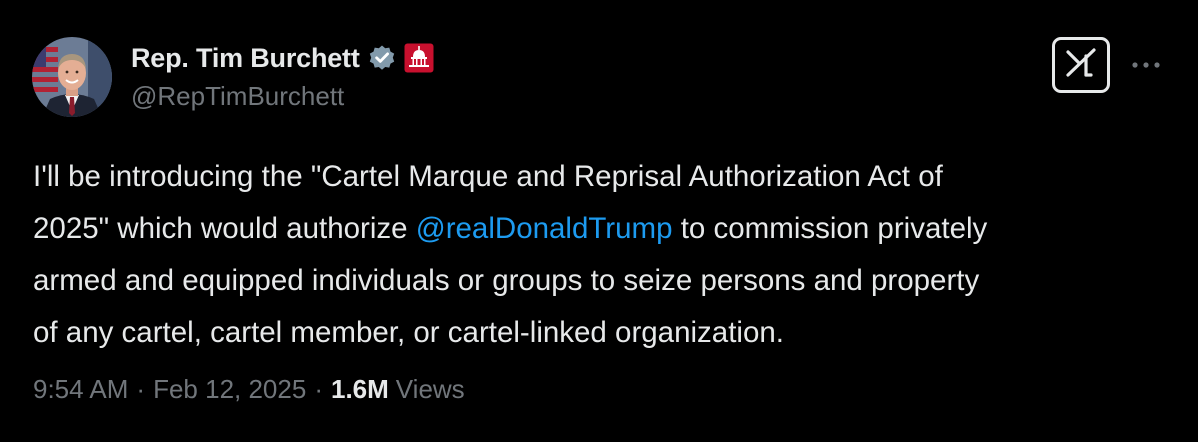  Describe the element at coordinates (430, 389) in the screenshot. I see `views-label: Views` at that location.